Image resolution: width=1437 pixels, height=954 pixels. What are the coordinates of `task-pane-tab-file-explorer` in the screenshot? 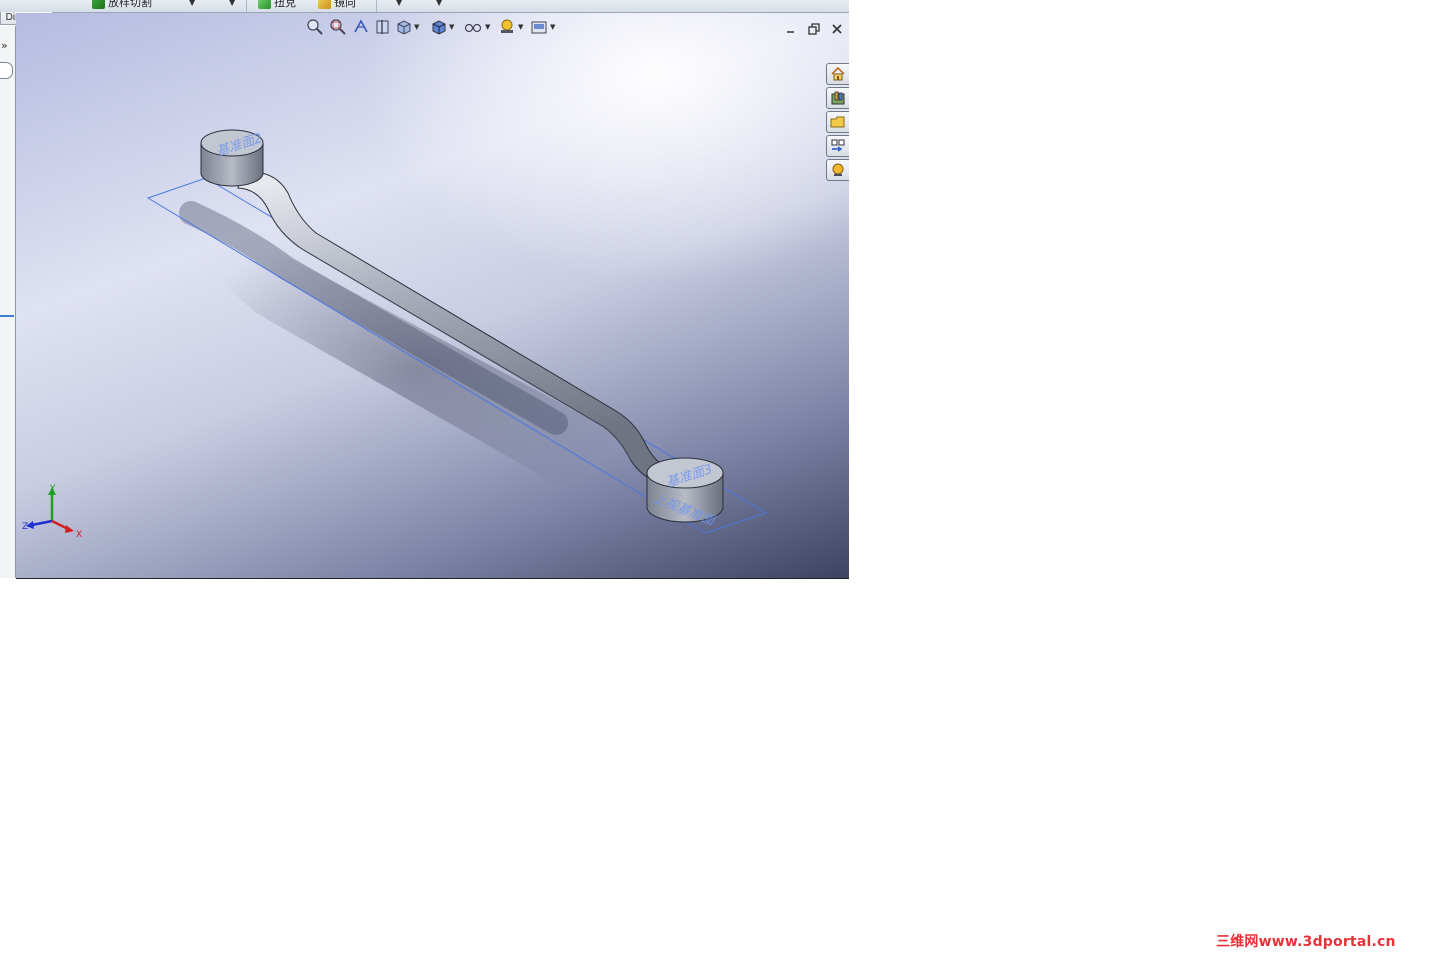 It's located at (837, 122).